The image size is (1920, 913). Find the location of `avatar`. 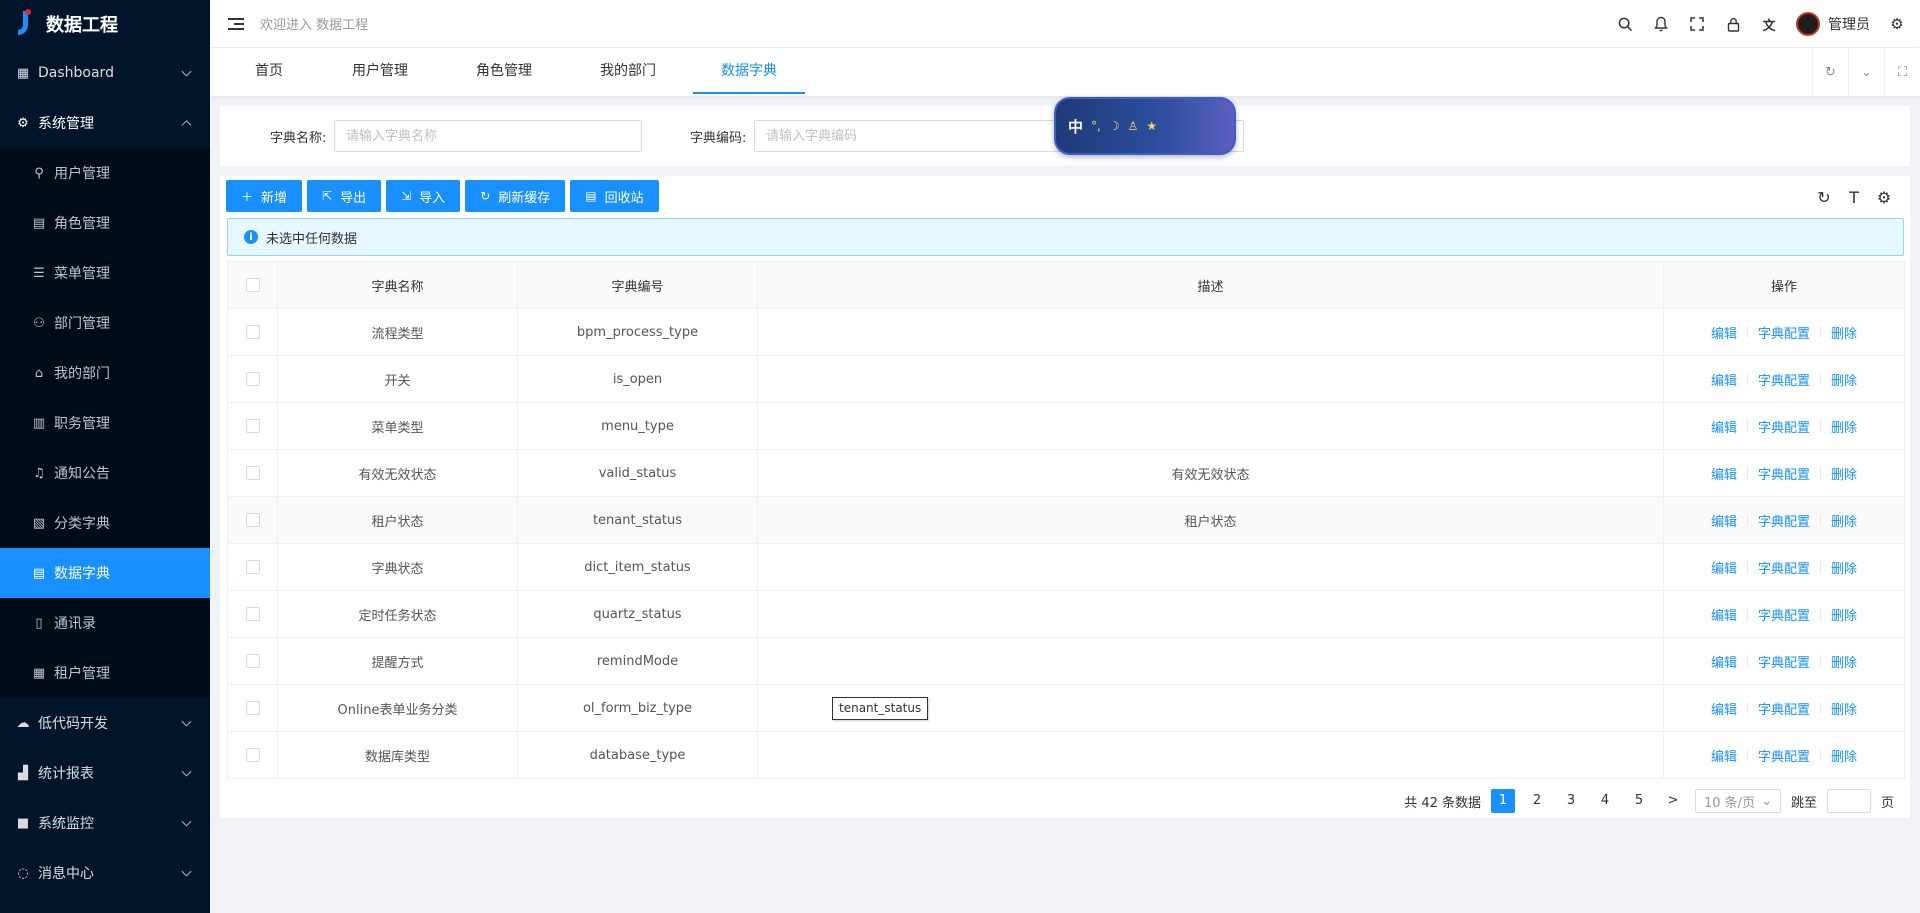

avatar is located at coordinates (1808, 24).